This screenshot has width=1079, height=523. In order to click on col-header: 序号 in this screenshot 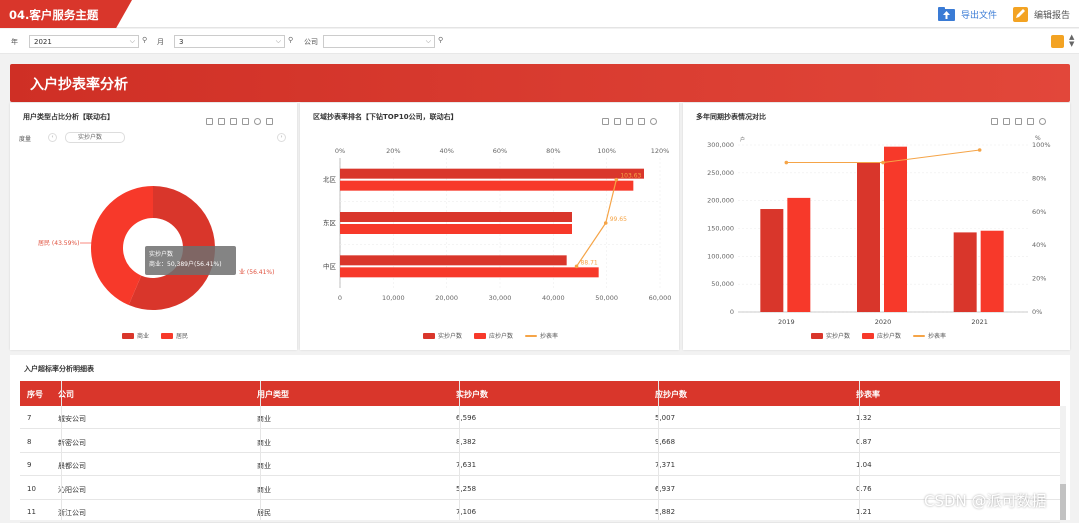, I will do `click(35, 394)`.